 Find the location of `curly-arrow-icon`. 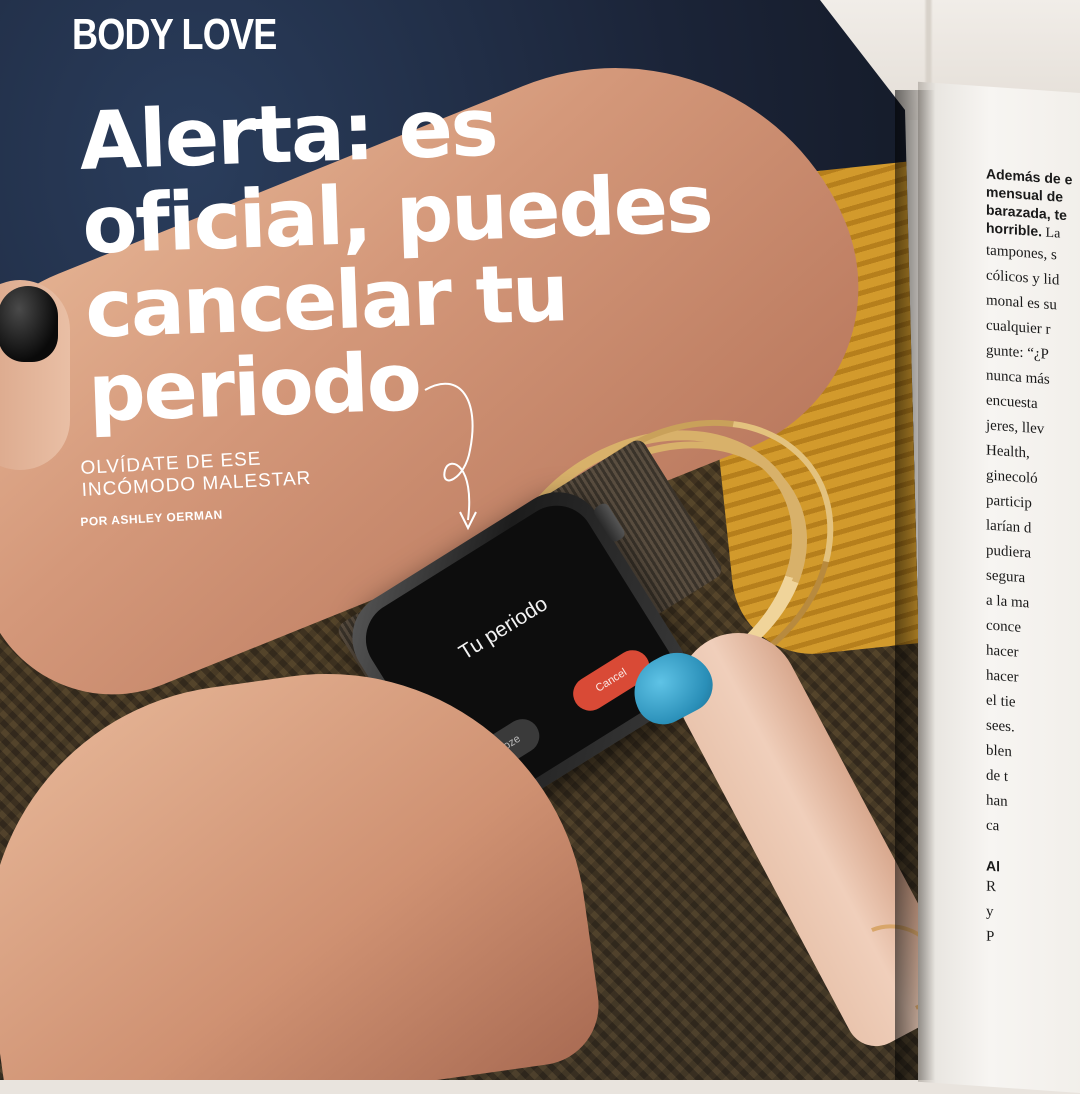

curly-arrow-icon is located at coordinates (450, 456).